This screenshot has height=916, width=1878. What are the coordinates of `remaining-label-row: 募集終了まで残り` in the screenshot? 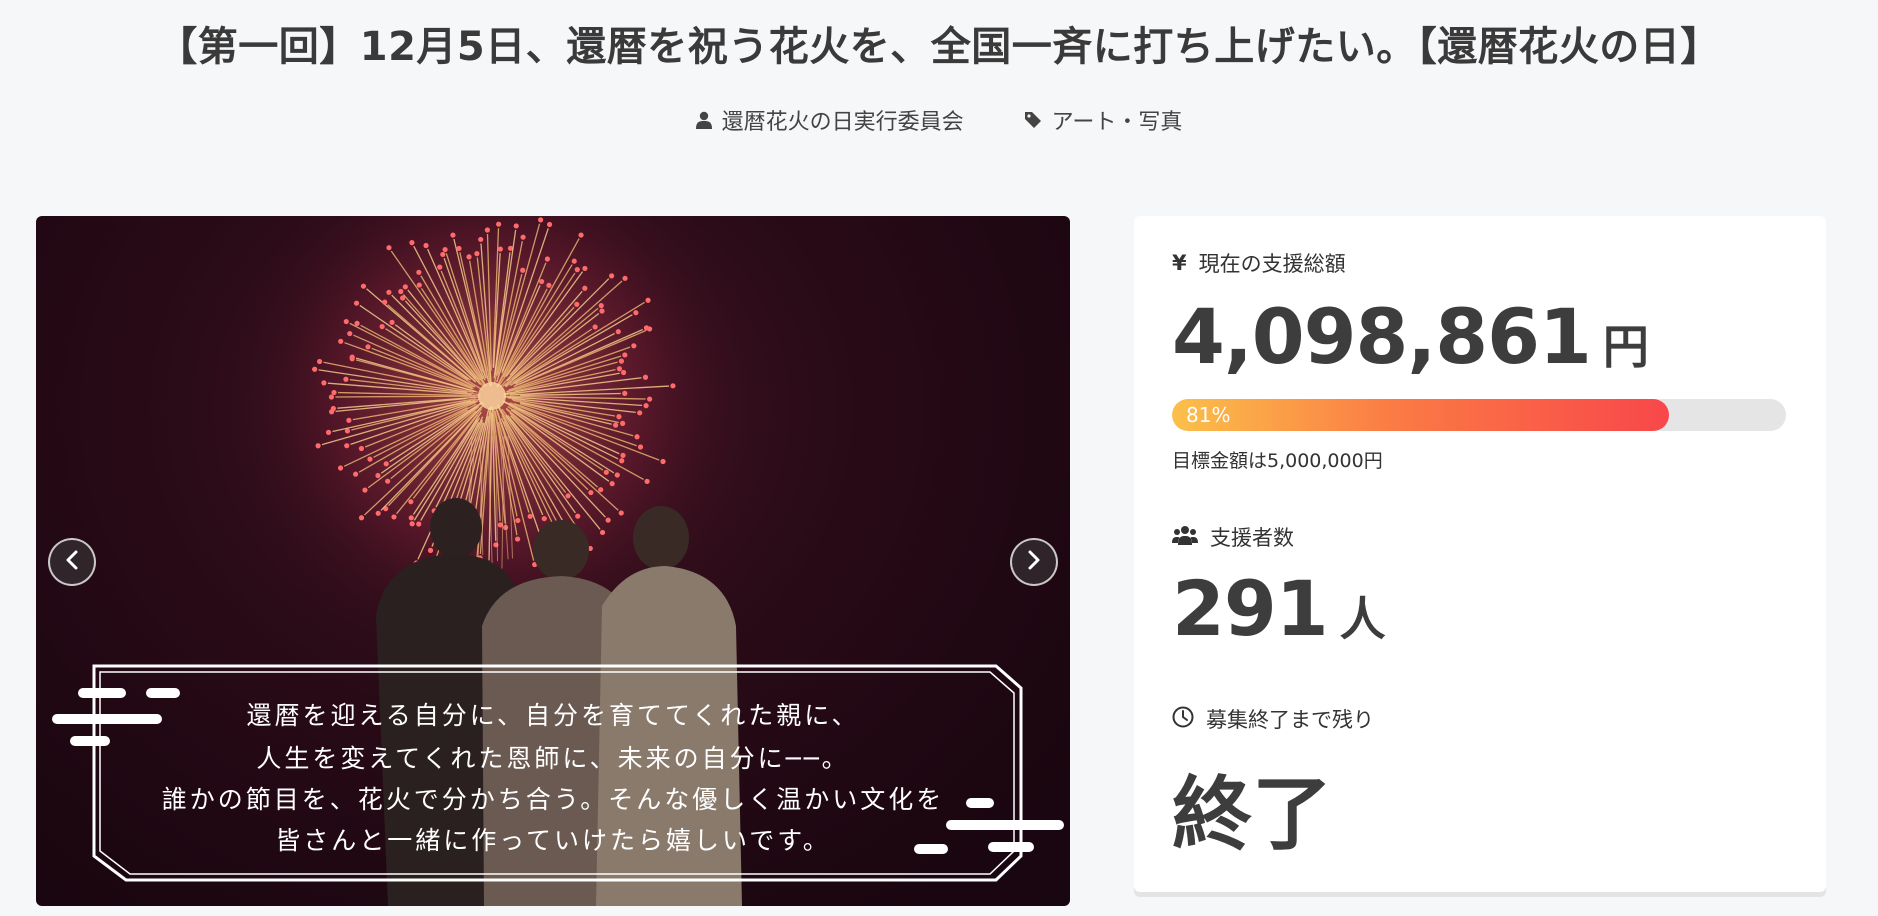 It's located at (1273, 719).